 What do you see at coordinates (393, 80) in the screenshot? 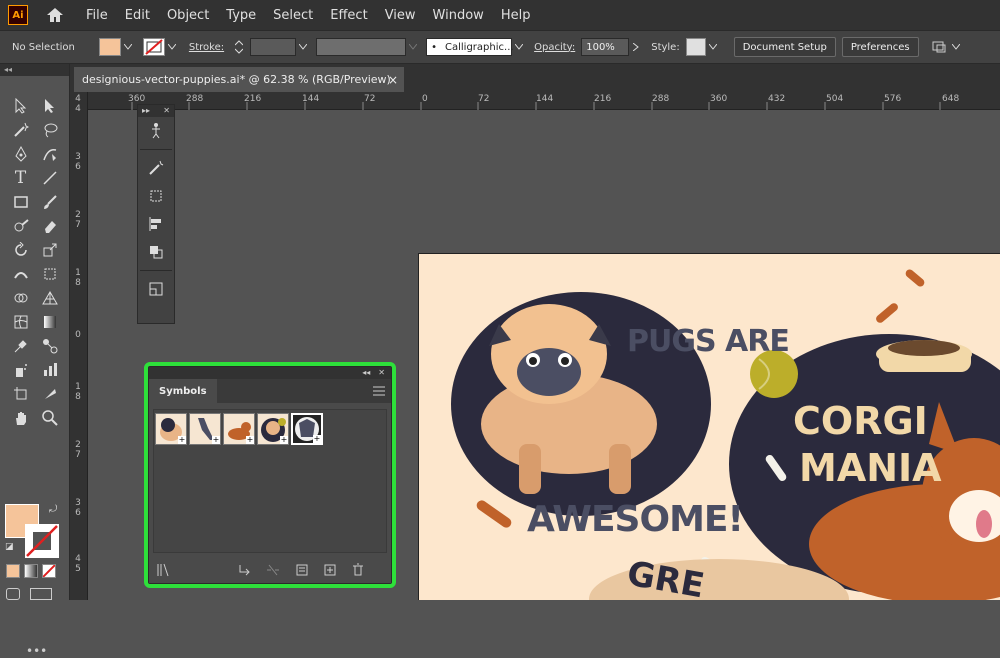
I see `close-icon: ×` at bounding box center [393, 80].